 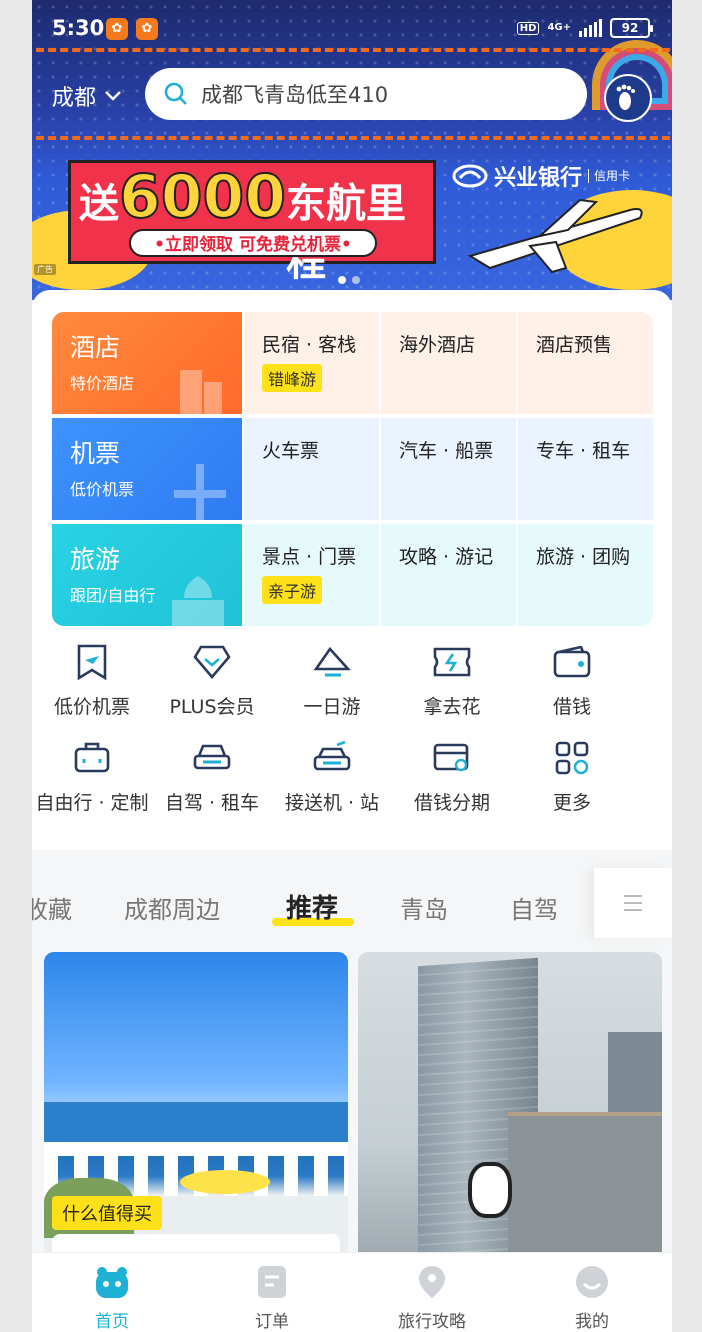 I want to click on hd-icon: HD, so click(x=528, y=28).